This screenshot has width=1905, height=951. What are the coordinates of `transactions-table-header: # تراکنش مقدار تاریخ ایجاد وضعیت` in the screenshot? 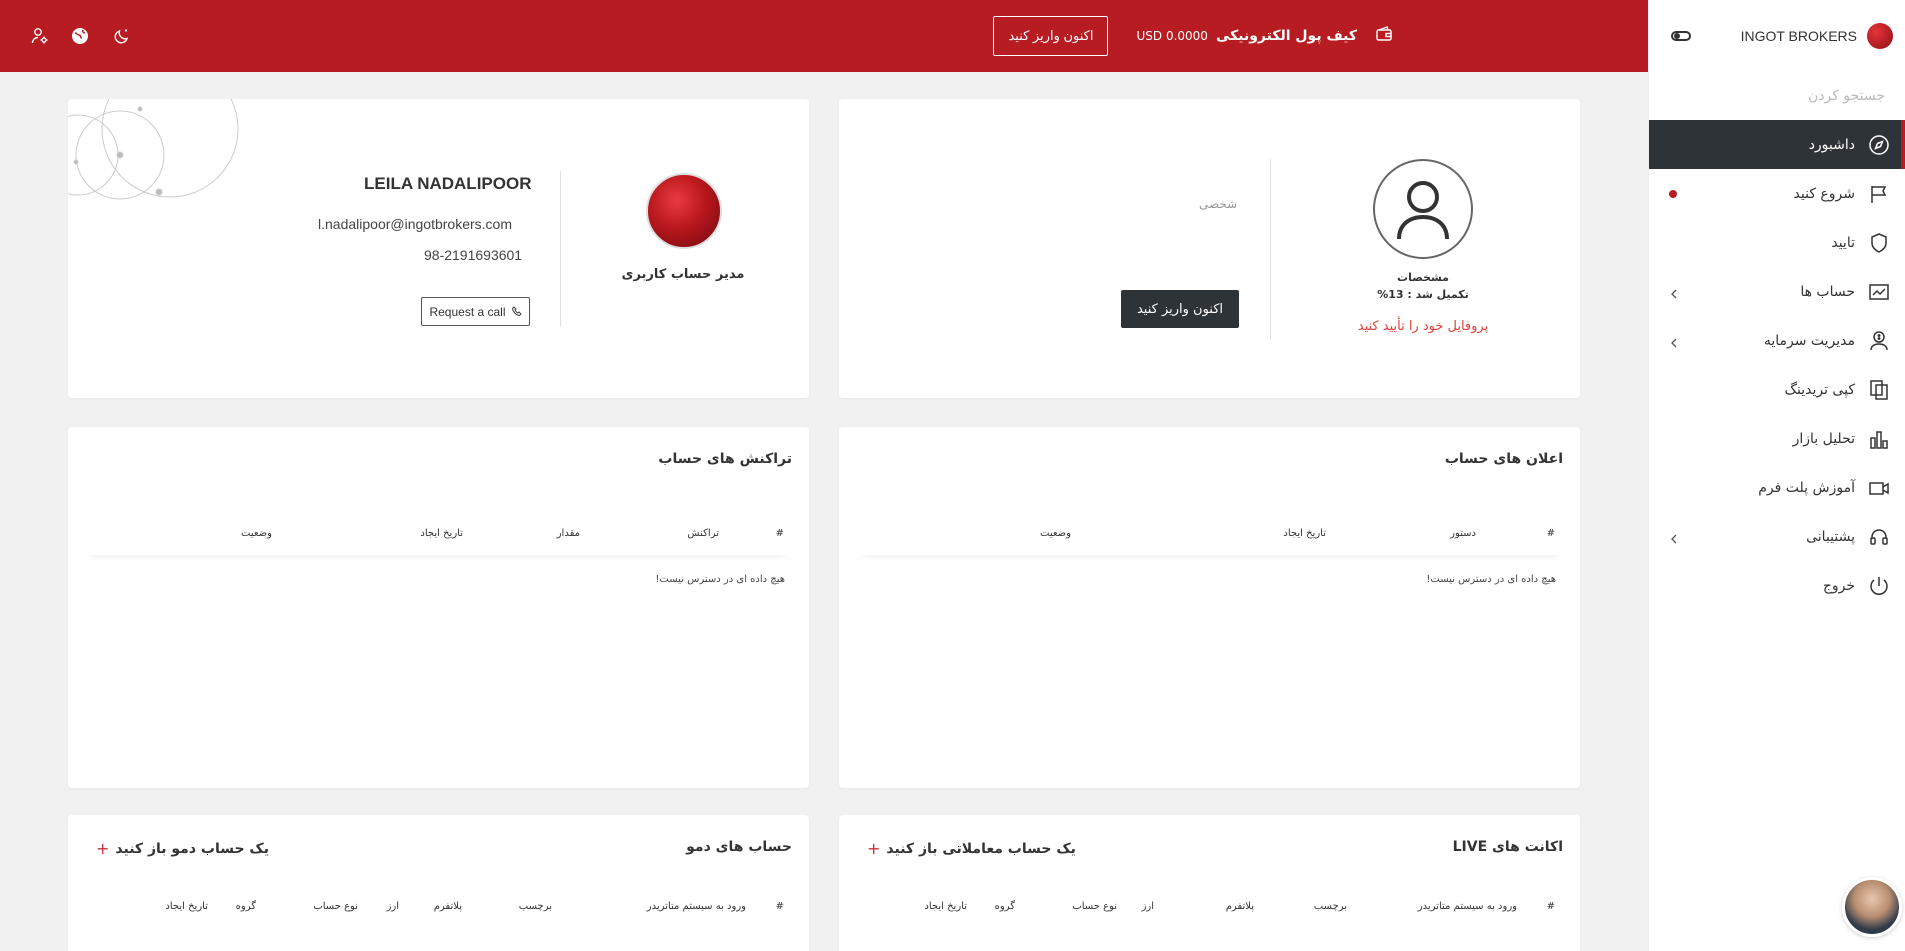 It's located at (438, 533).